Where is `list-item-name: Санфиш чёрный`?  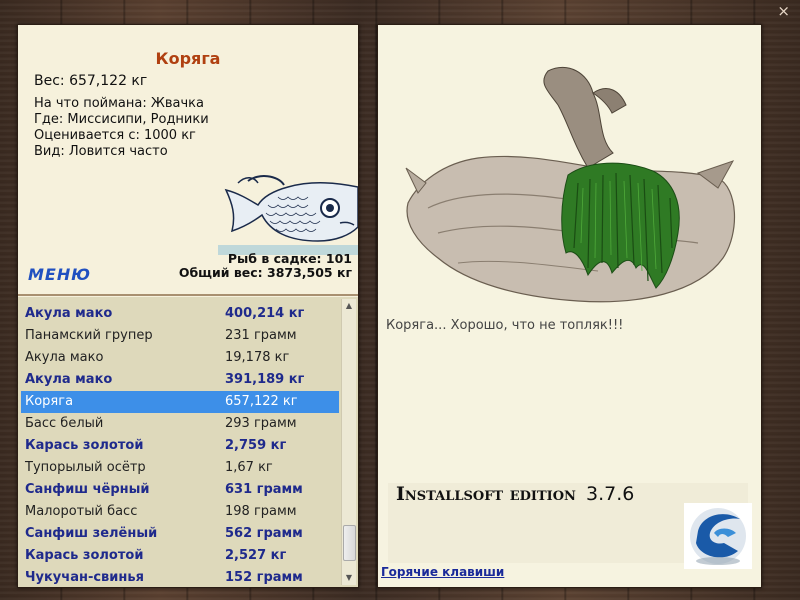 list-item-name: Санфиш чёрный is located at coordinates (87, 489).